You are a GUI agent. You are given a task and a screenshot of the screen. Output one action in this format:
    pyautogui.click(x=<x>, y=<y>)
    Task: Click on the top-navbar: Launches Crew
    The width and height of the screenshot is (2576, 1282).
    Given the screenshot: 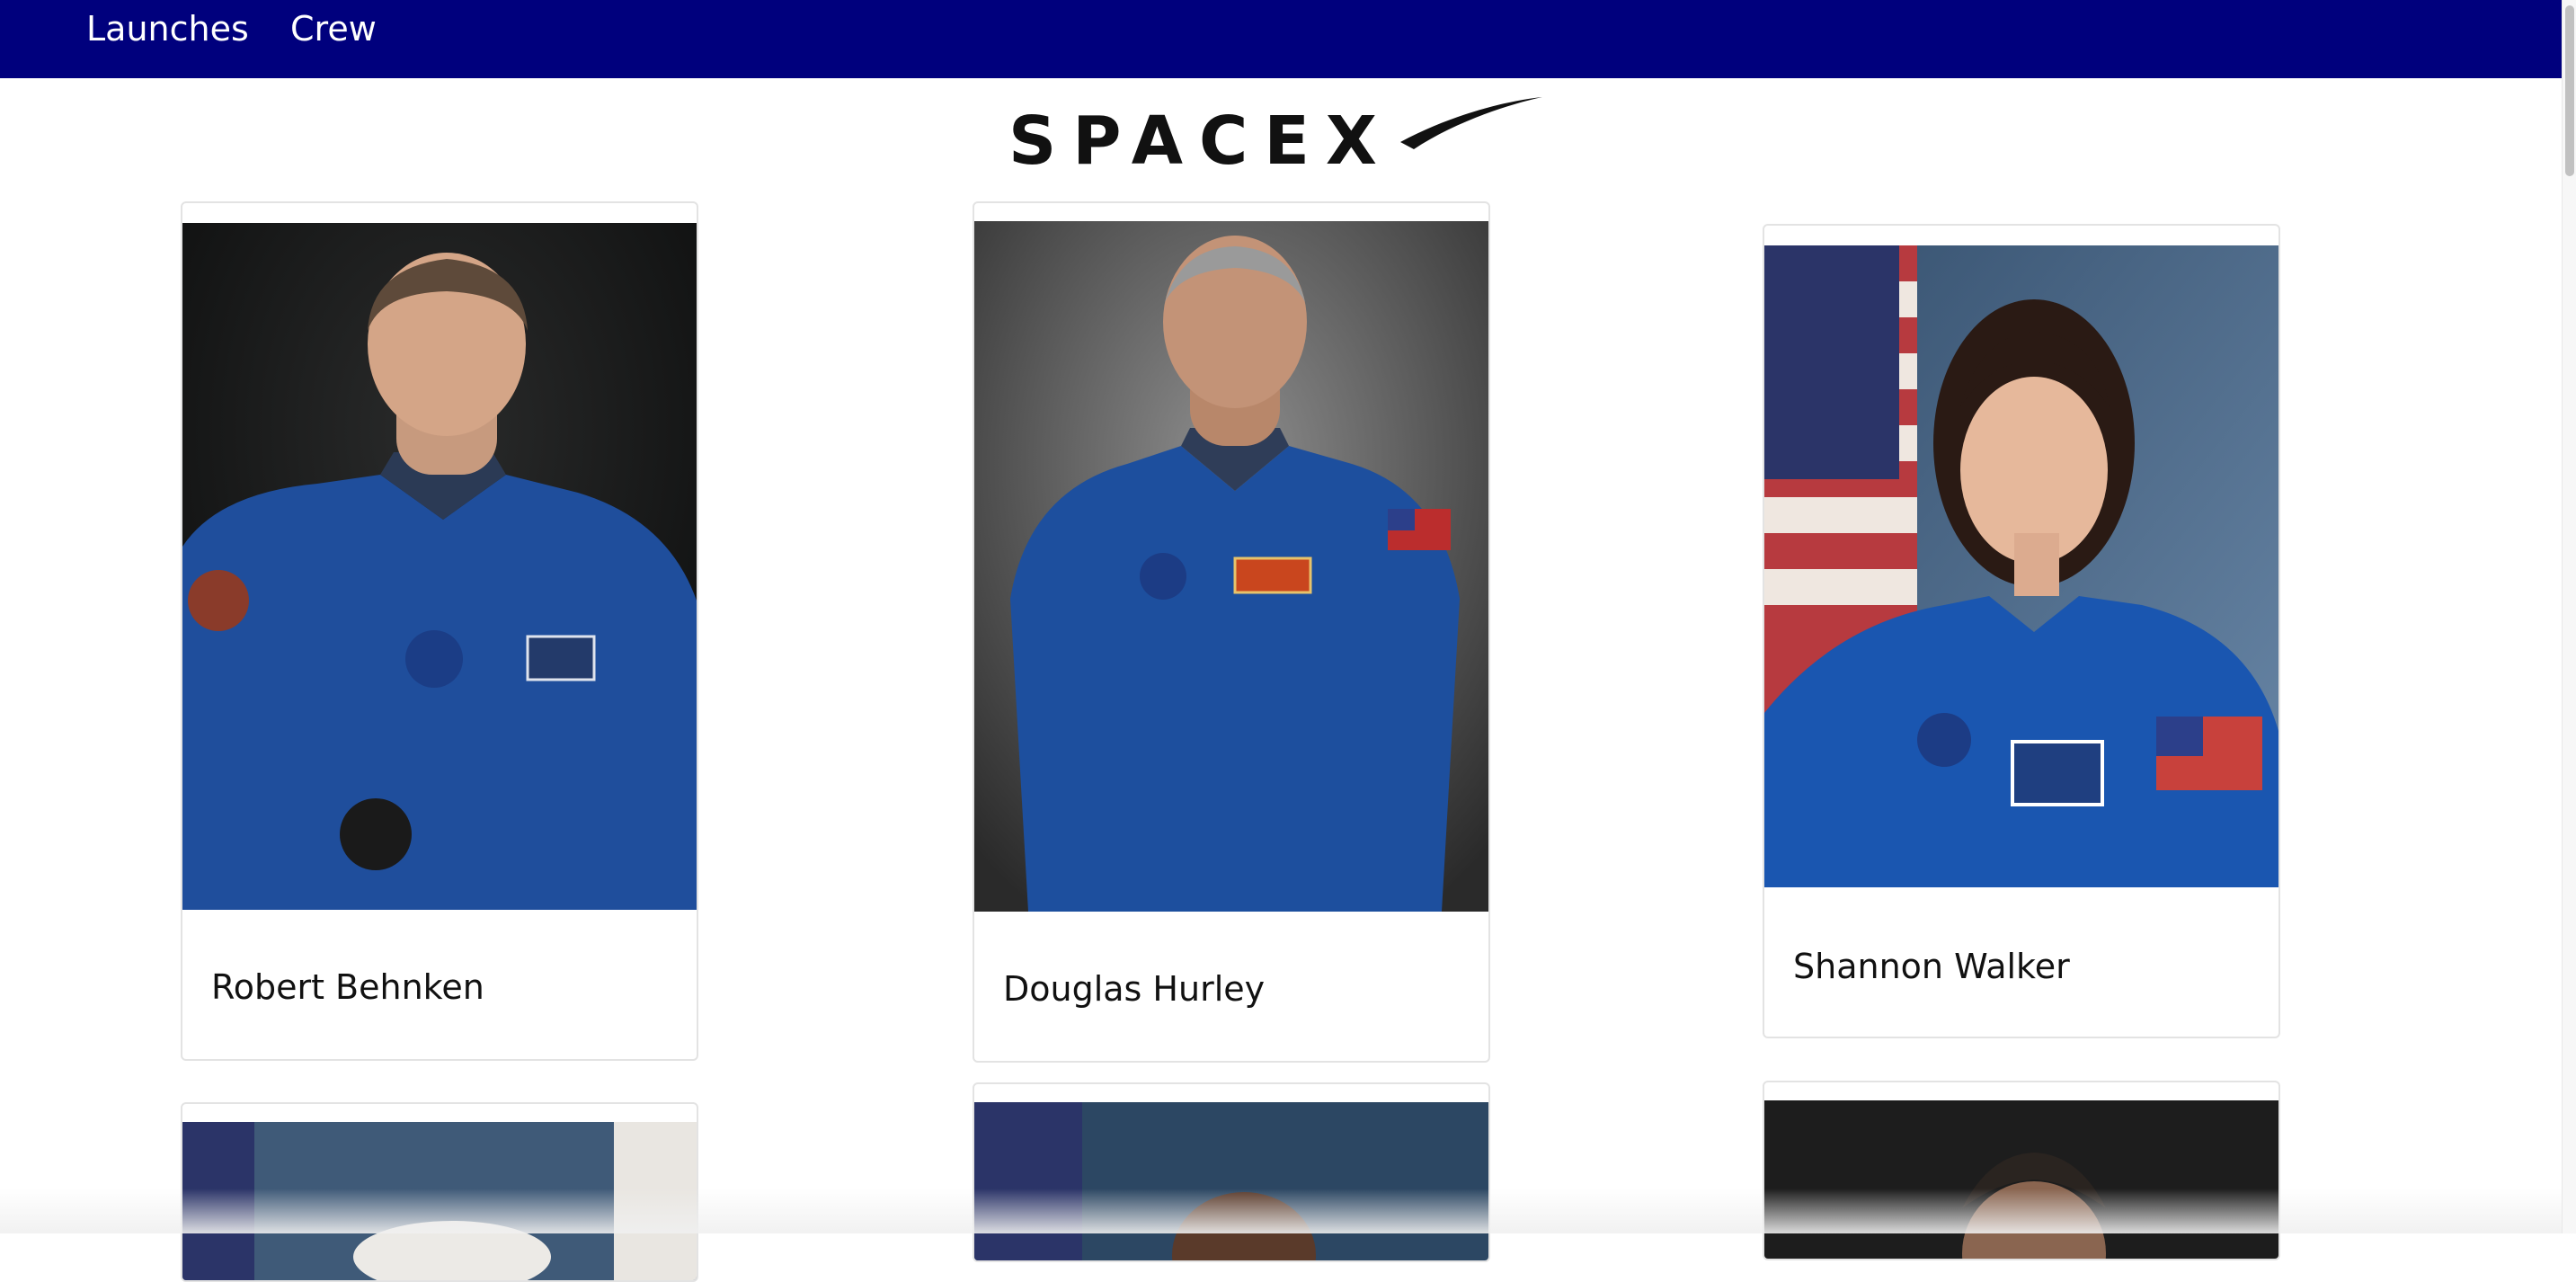 What is the action you would take?
    pyautogui.click(x=1281, y=39)
    